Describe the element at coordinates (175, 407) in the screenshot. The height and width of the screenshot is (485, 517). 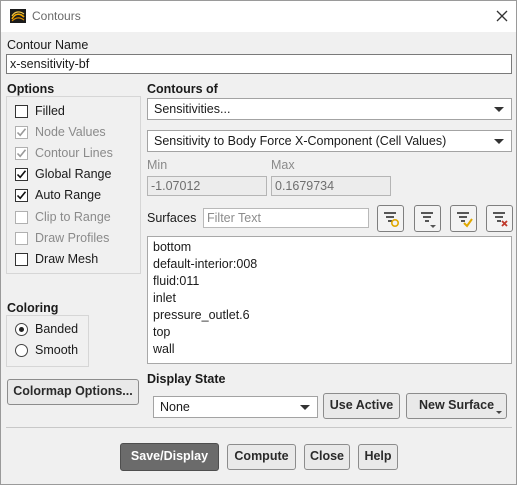
I see `display-state-value: None` at that location.